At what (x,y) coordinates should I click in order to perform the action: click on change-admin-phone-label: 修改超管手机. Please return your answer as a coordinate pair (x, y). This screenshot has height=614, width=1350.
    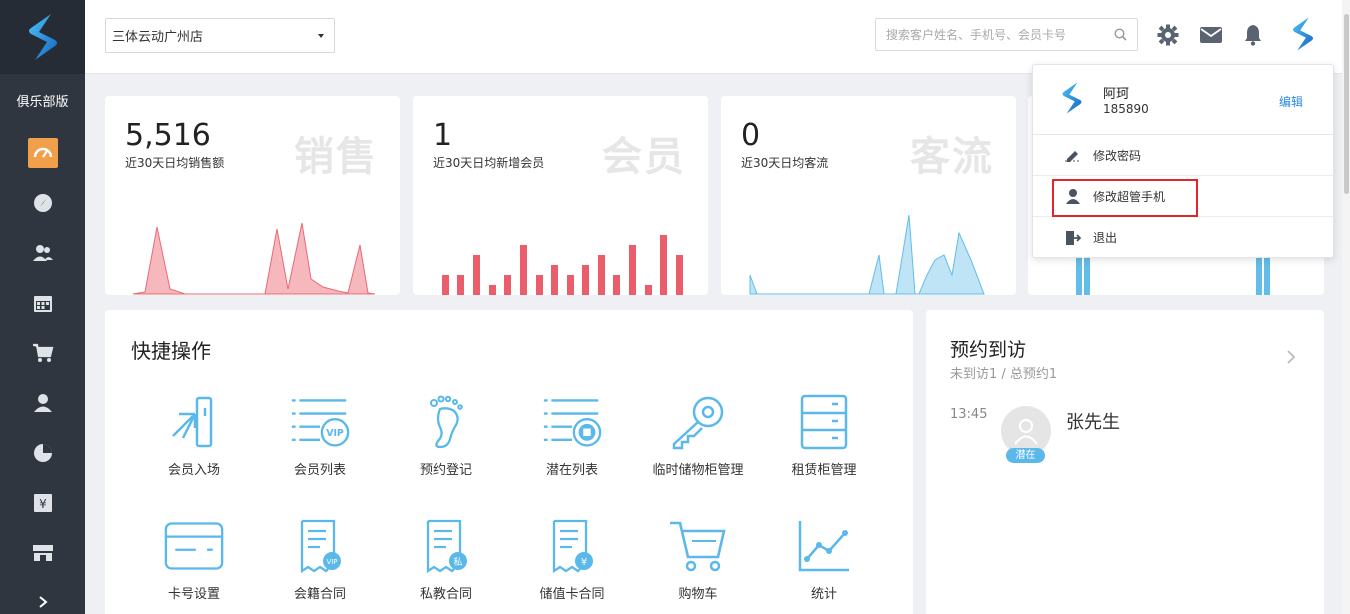
    Looking at the image, I should click on (1129, 196).